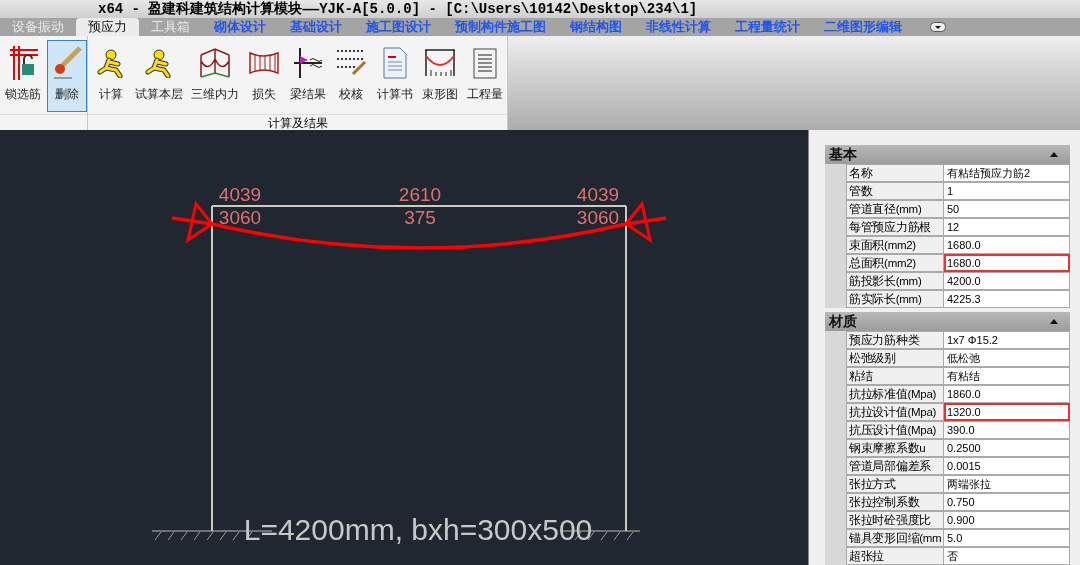  What do you see at coordinates (1007, 538) in the screenshot?
I see `property-value: 5.0` at bounding box center [1007, 538].